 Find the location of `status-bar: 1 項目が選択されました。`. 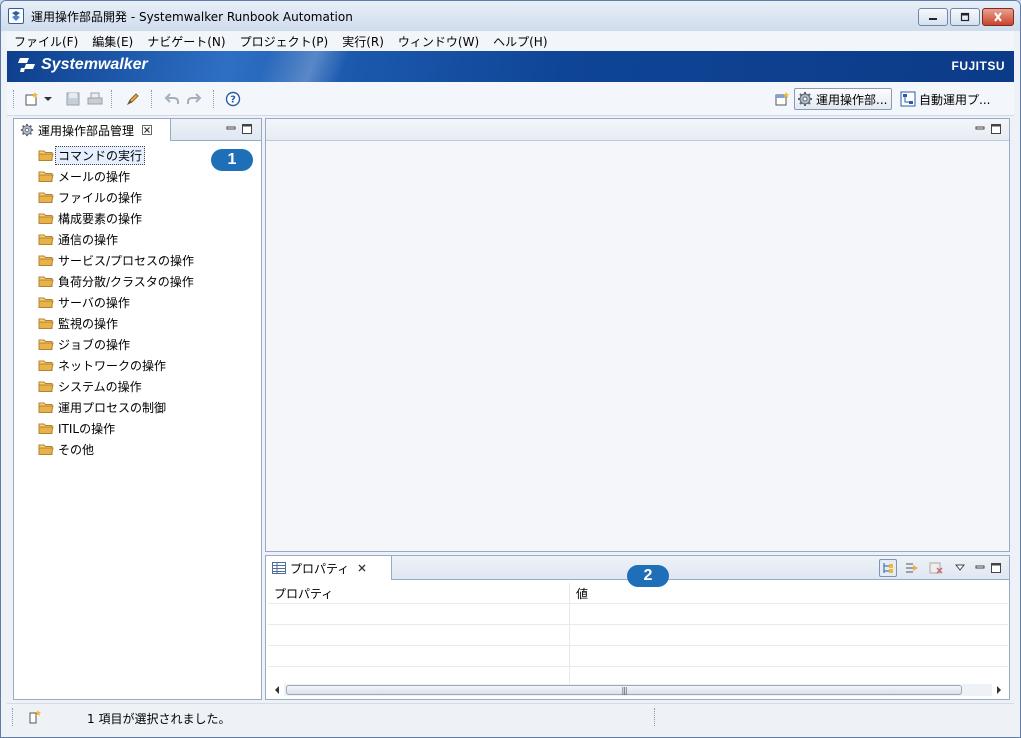

status-bar: 1 項目が選択されました。 is located at coordinates (510, 716).